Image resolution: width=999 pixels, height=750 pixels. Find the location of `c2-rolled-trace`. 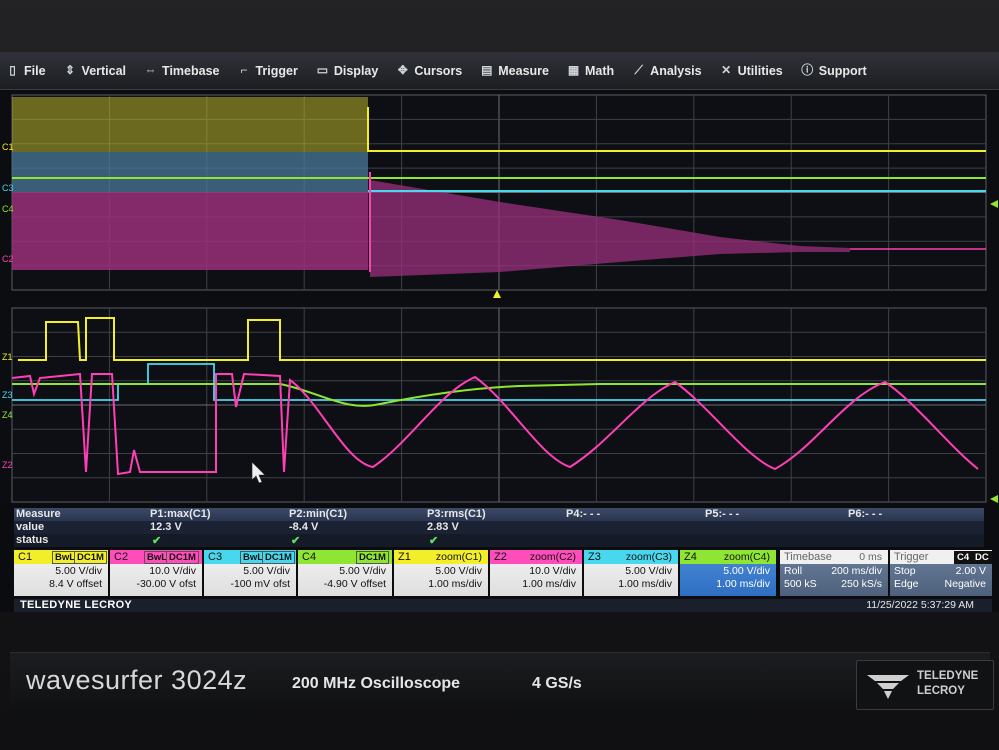

c2-rolled-trace is located at coordinates (190, 231).